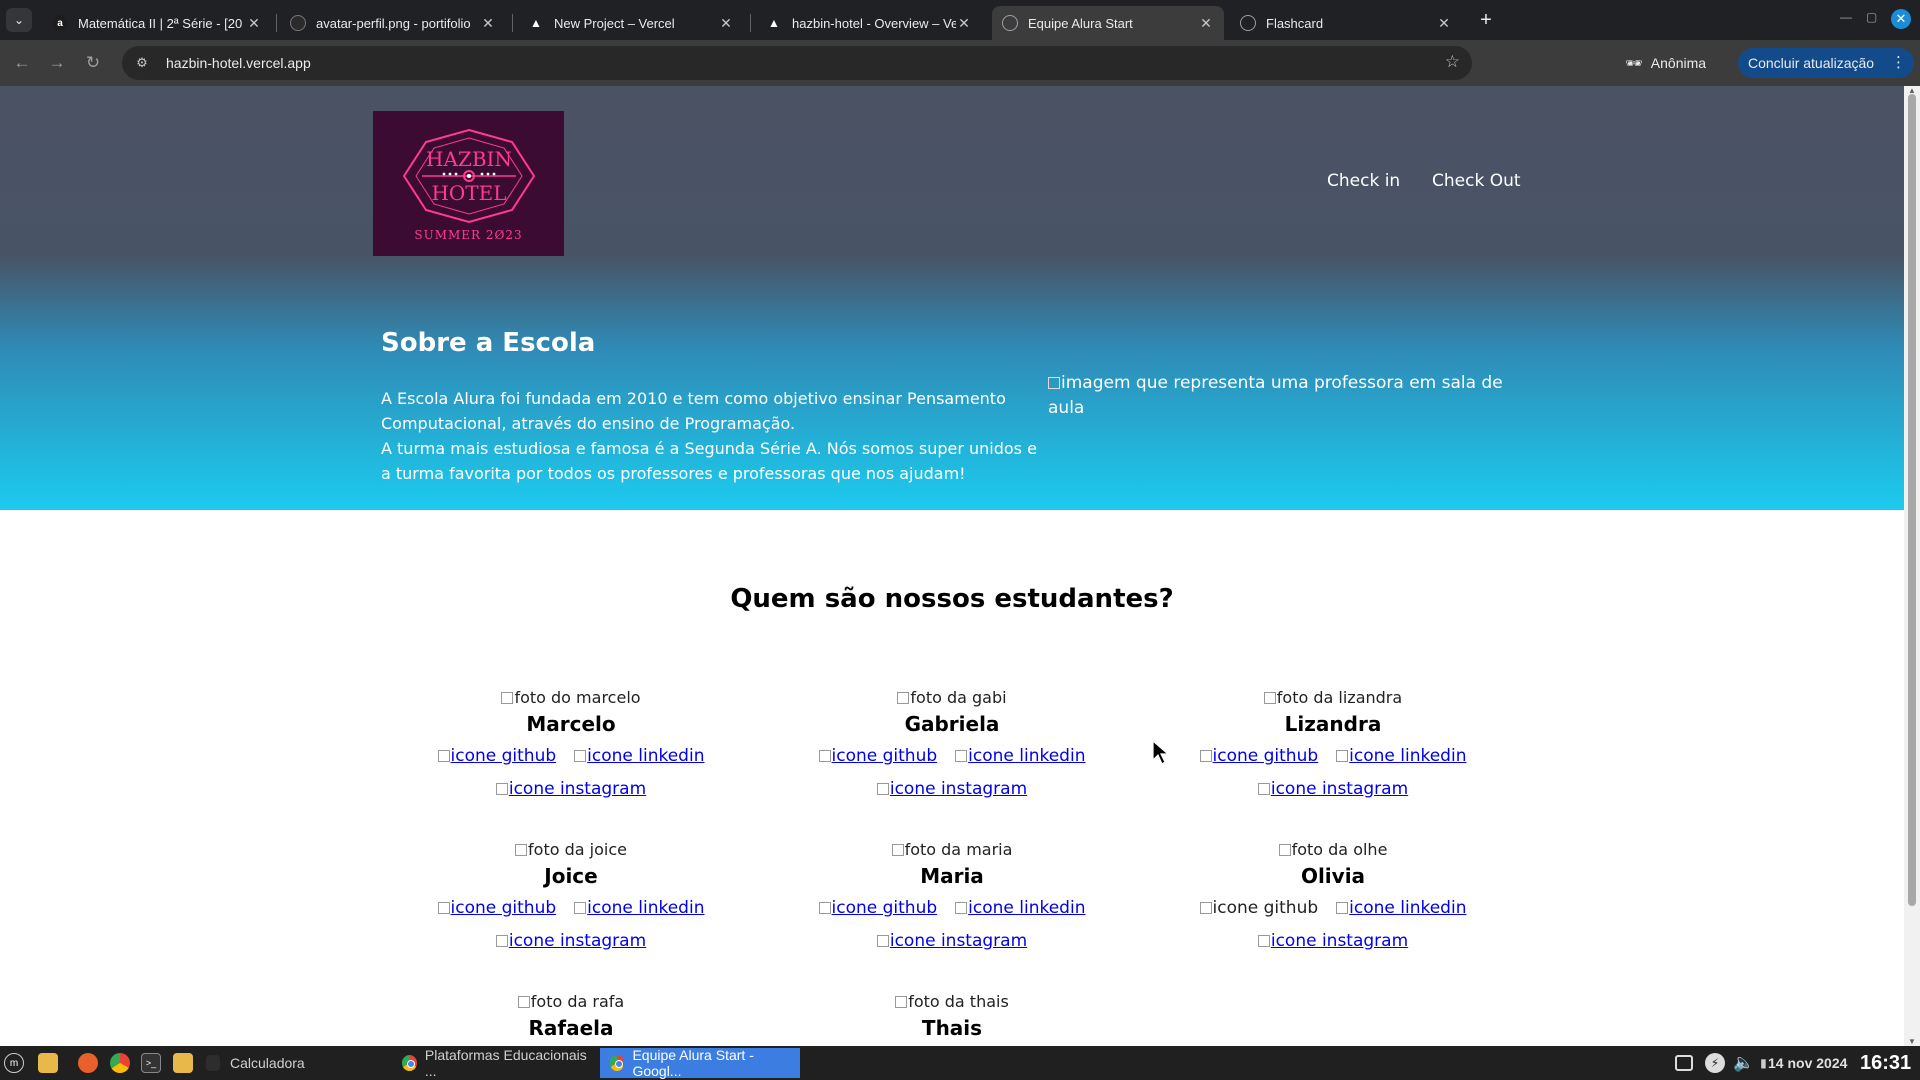  Describe the element at coordinates (1684, 1063) in the screenshot. I see `screenshot-icon` at that location.